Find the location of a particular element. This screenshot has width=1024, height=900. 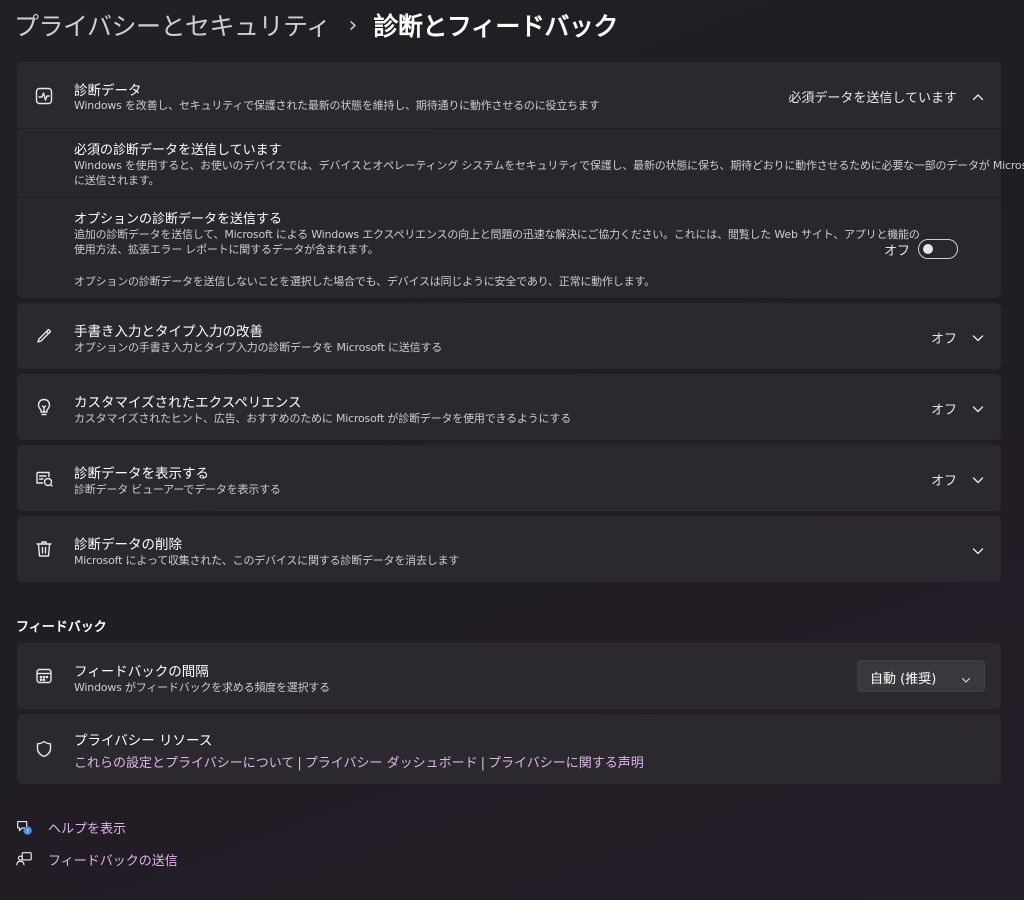

optional-data-toggle-label: オフ is located at coordinates (897, 251).